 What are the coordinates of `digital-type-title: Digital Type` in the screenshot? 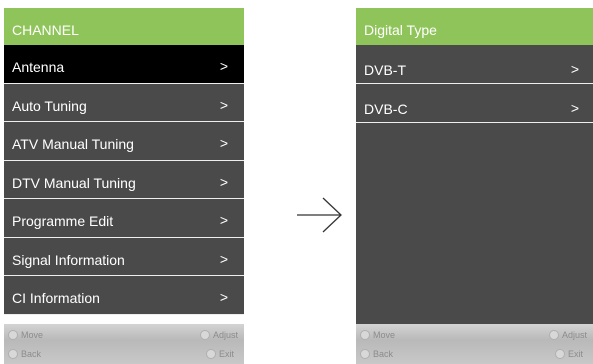 It's located at (474, 26).